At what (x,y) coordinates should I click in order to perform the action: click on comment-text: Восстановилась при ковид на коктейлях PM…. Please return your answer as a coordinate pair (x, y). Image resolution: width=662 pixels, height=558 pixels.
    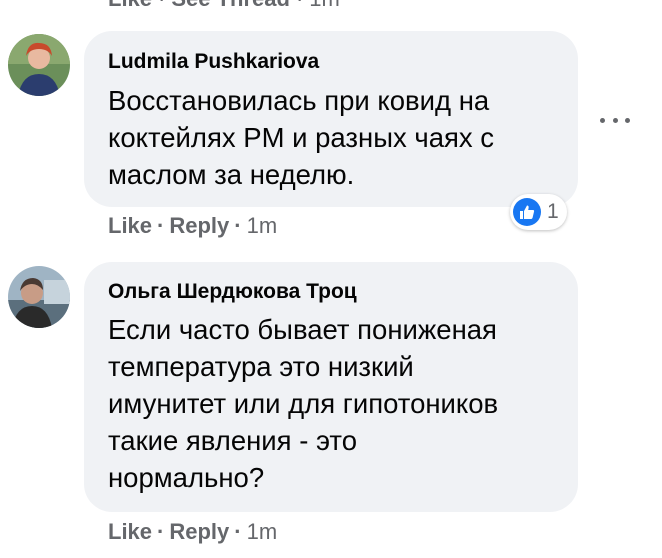
    Looking at the image, I should click on (301, 137).